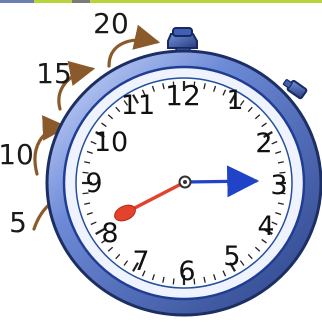 The height and width of the screenshot is (324, 322). What do you see at coordinates (263, 143) in the screenshot?
I see `dial-number-2: 2` at bounding box center [263, 143].